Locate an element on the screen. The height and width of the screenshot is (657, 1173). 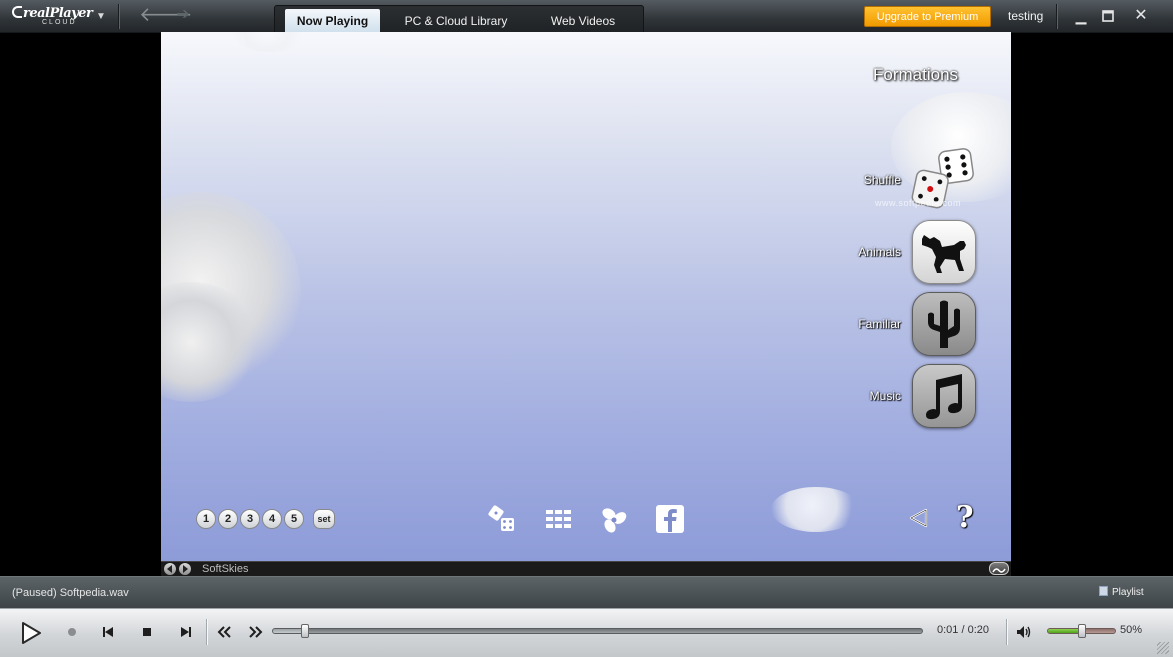
help-icon: ? is located at coordinates (967, 517).